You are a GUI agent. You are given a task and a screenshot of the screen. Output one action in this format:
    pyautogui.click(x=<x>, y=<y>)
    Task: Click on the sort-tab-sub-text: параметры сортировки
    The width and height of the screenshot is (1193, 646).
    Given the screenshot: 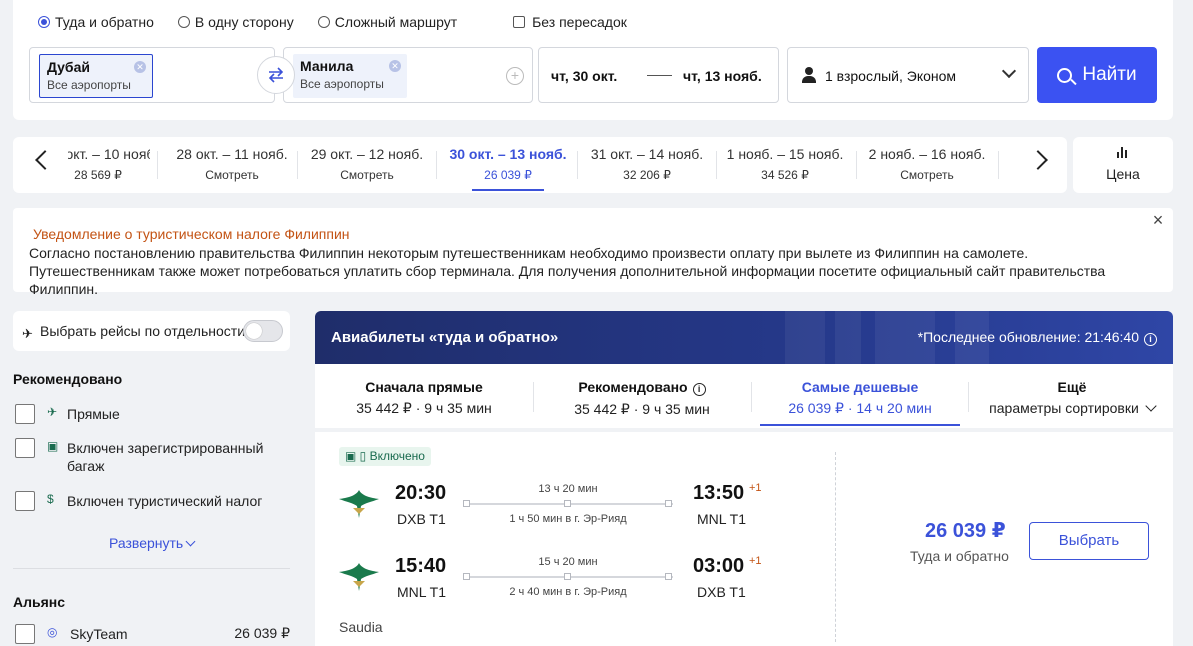 What is the action you would take?
    pyautogui.click(x=1064, y=408)
    